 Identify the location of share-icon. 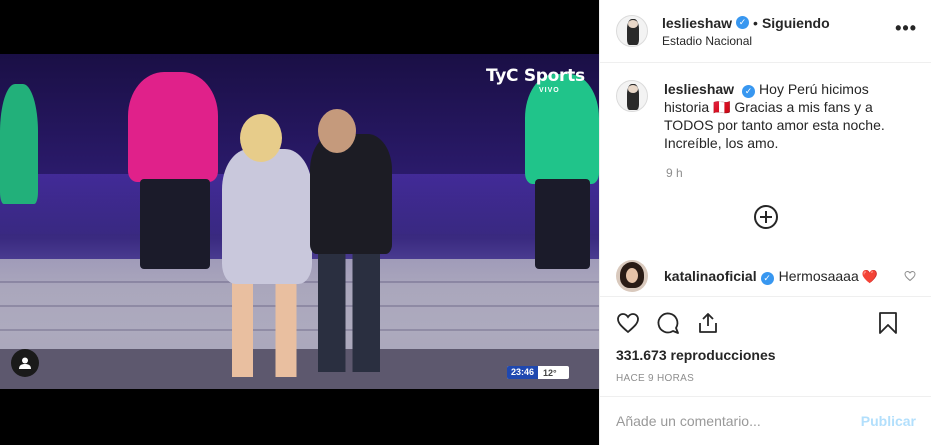
(708, 323).